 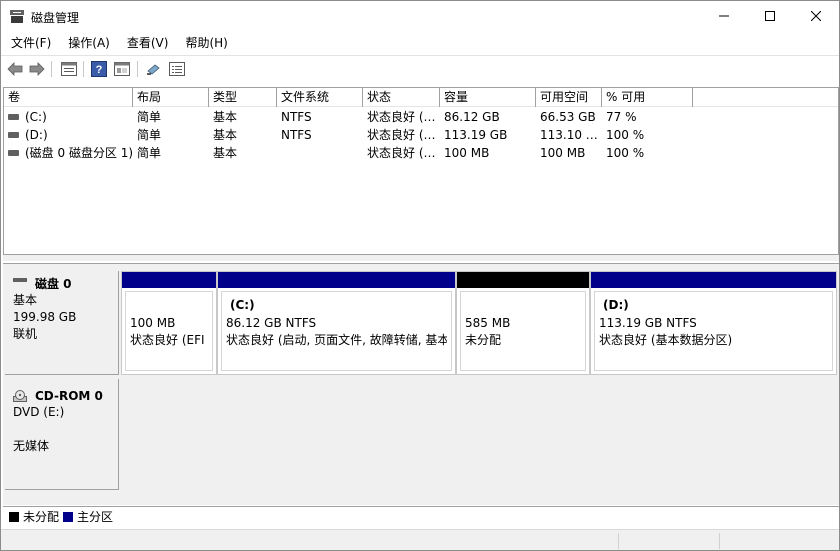 I want to click on disk0-type: 基本, so click(x=25, y=300).